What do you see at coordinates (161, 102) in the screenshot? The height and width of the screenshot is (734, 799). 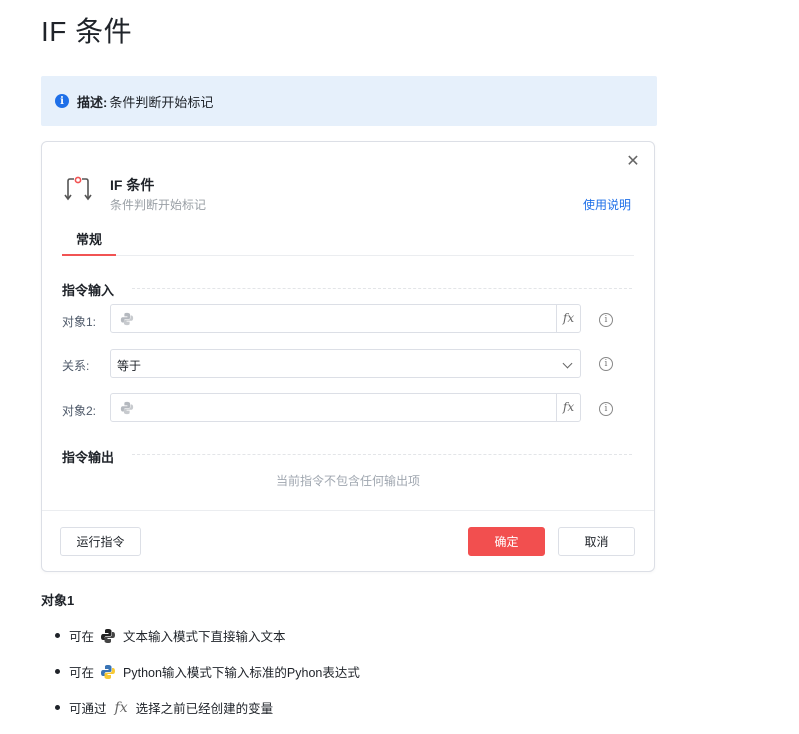 I see `description-text: 条件判断开始标记` at bounding box center [161, 102].